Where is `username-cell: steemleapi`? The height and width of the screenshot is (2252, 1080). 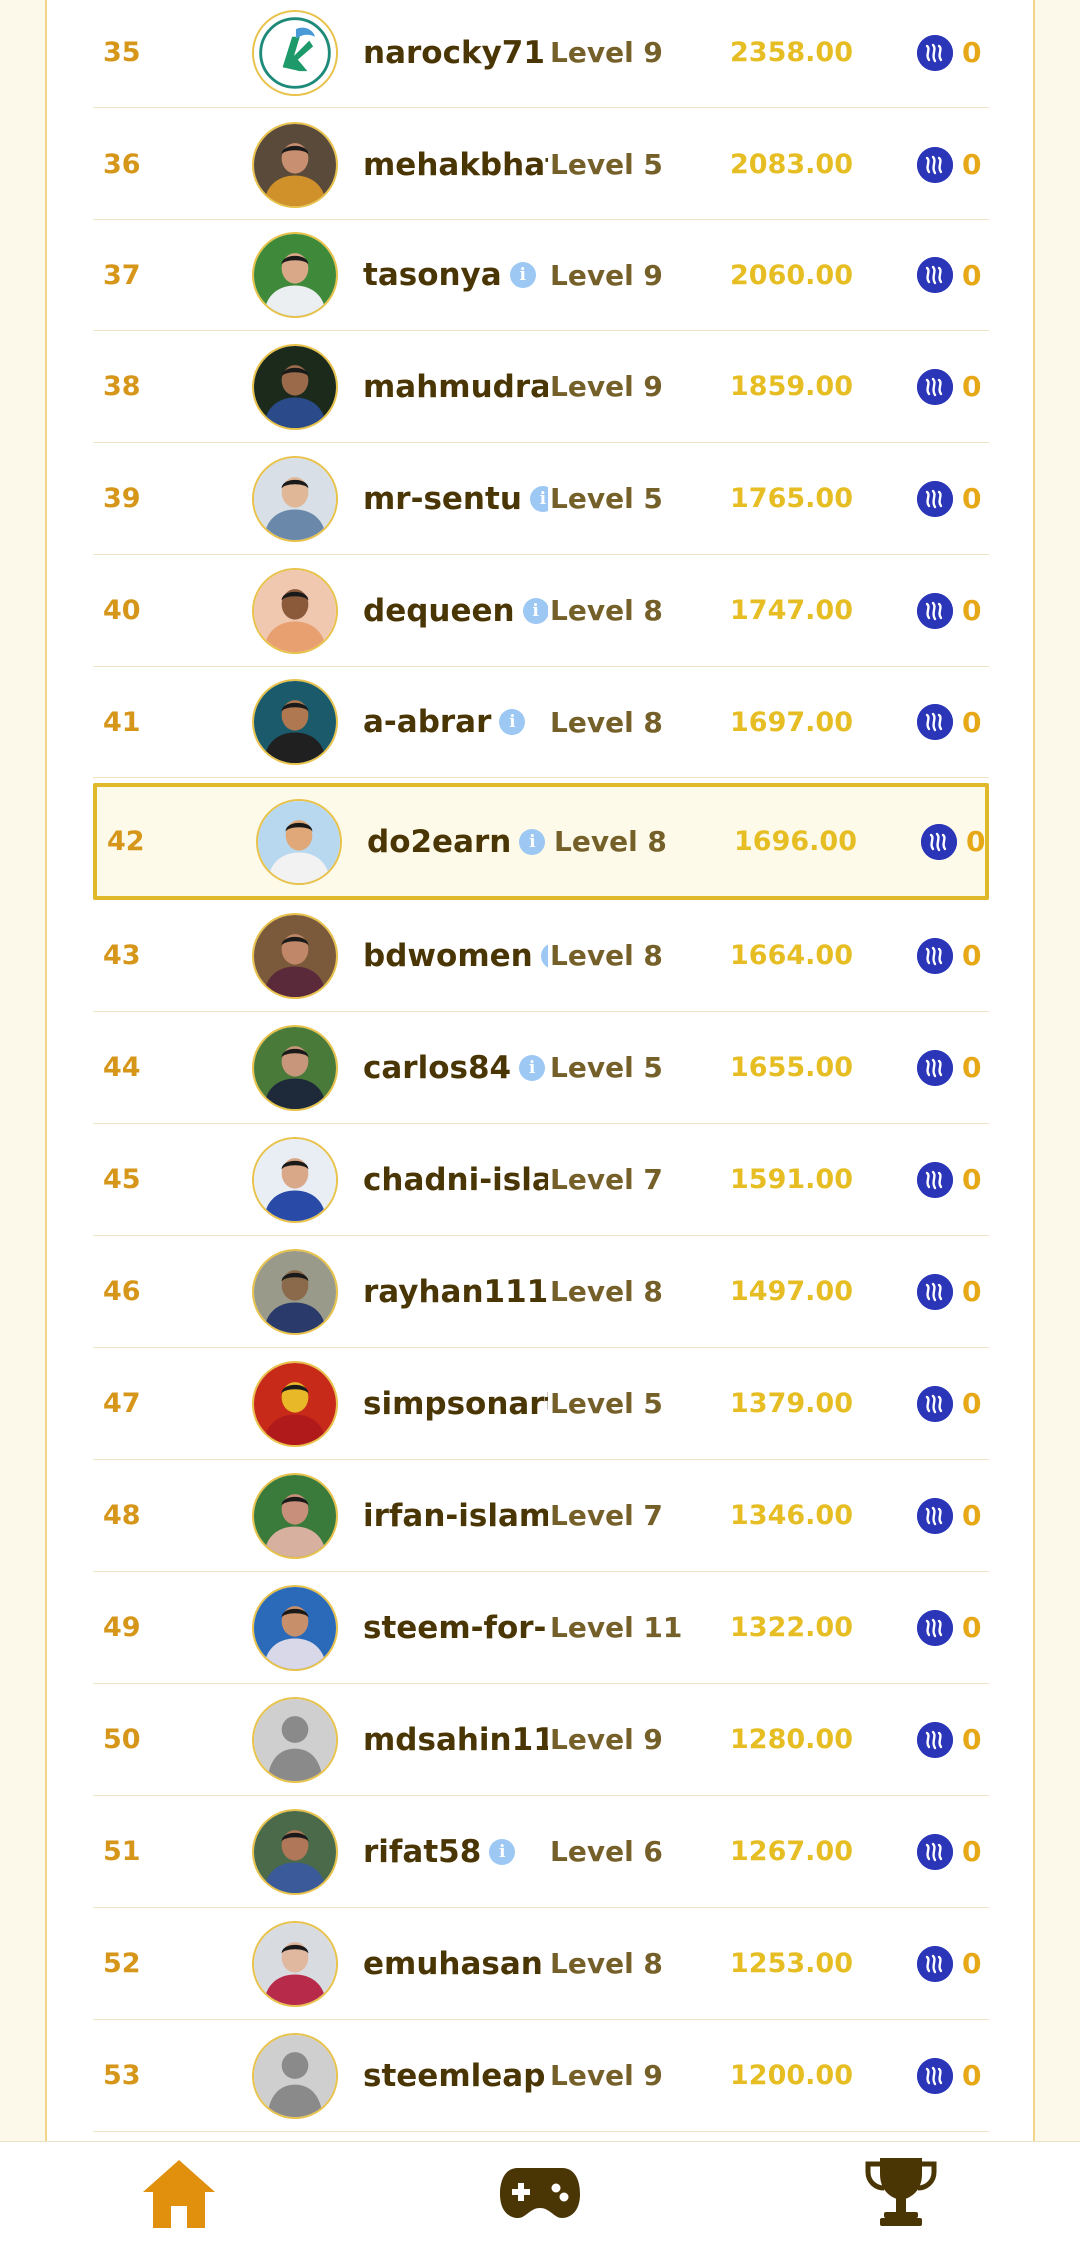
username-cell: steemleapi is located at coordinates (455, 2075).